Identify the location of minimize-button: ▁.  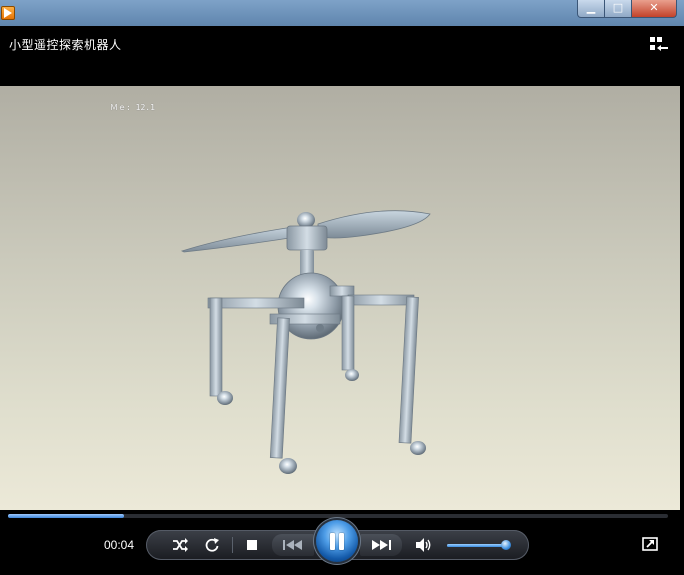
(591, 9).